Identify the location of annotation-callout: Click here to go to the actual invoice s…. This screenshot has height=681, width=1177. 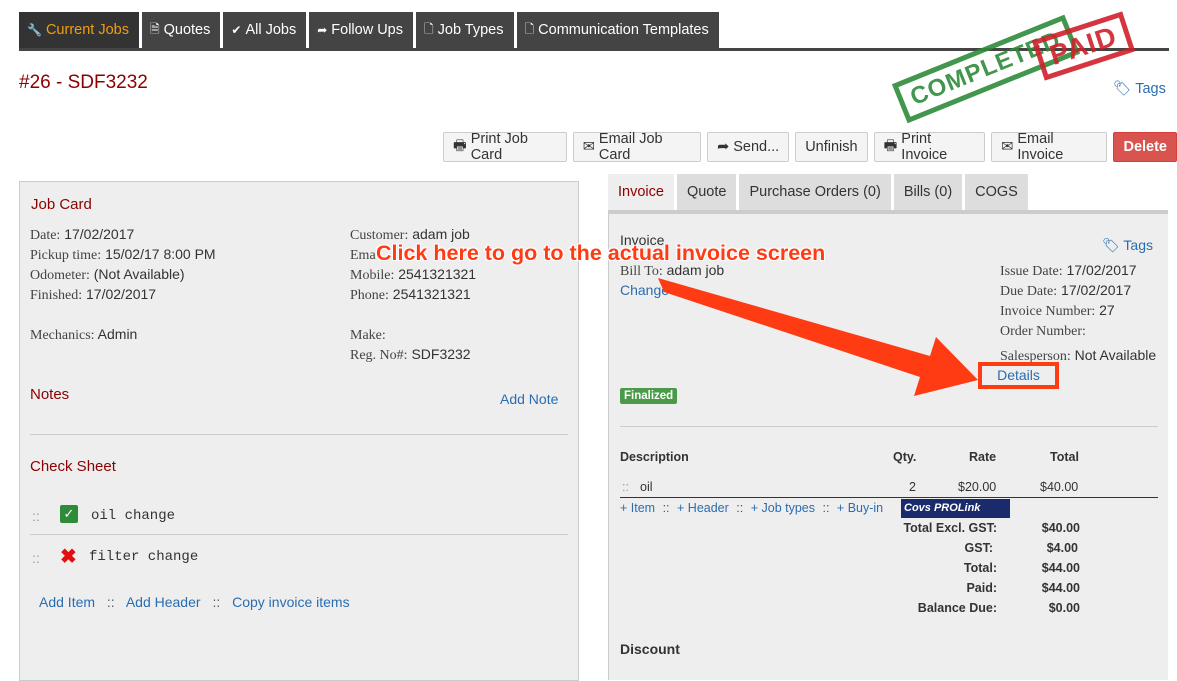
(601, 253).